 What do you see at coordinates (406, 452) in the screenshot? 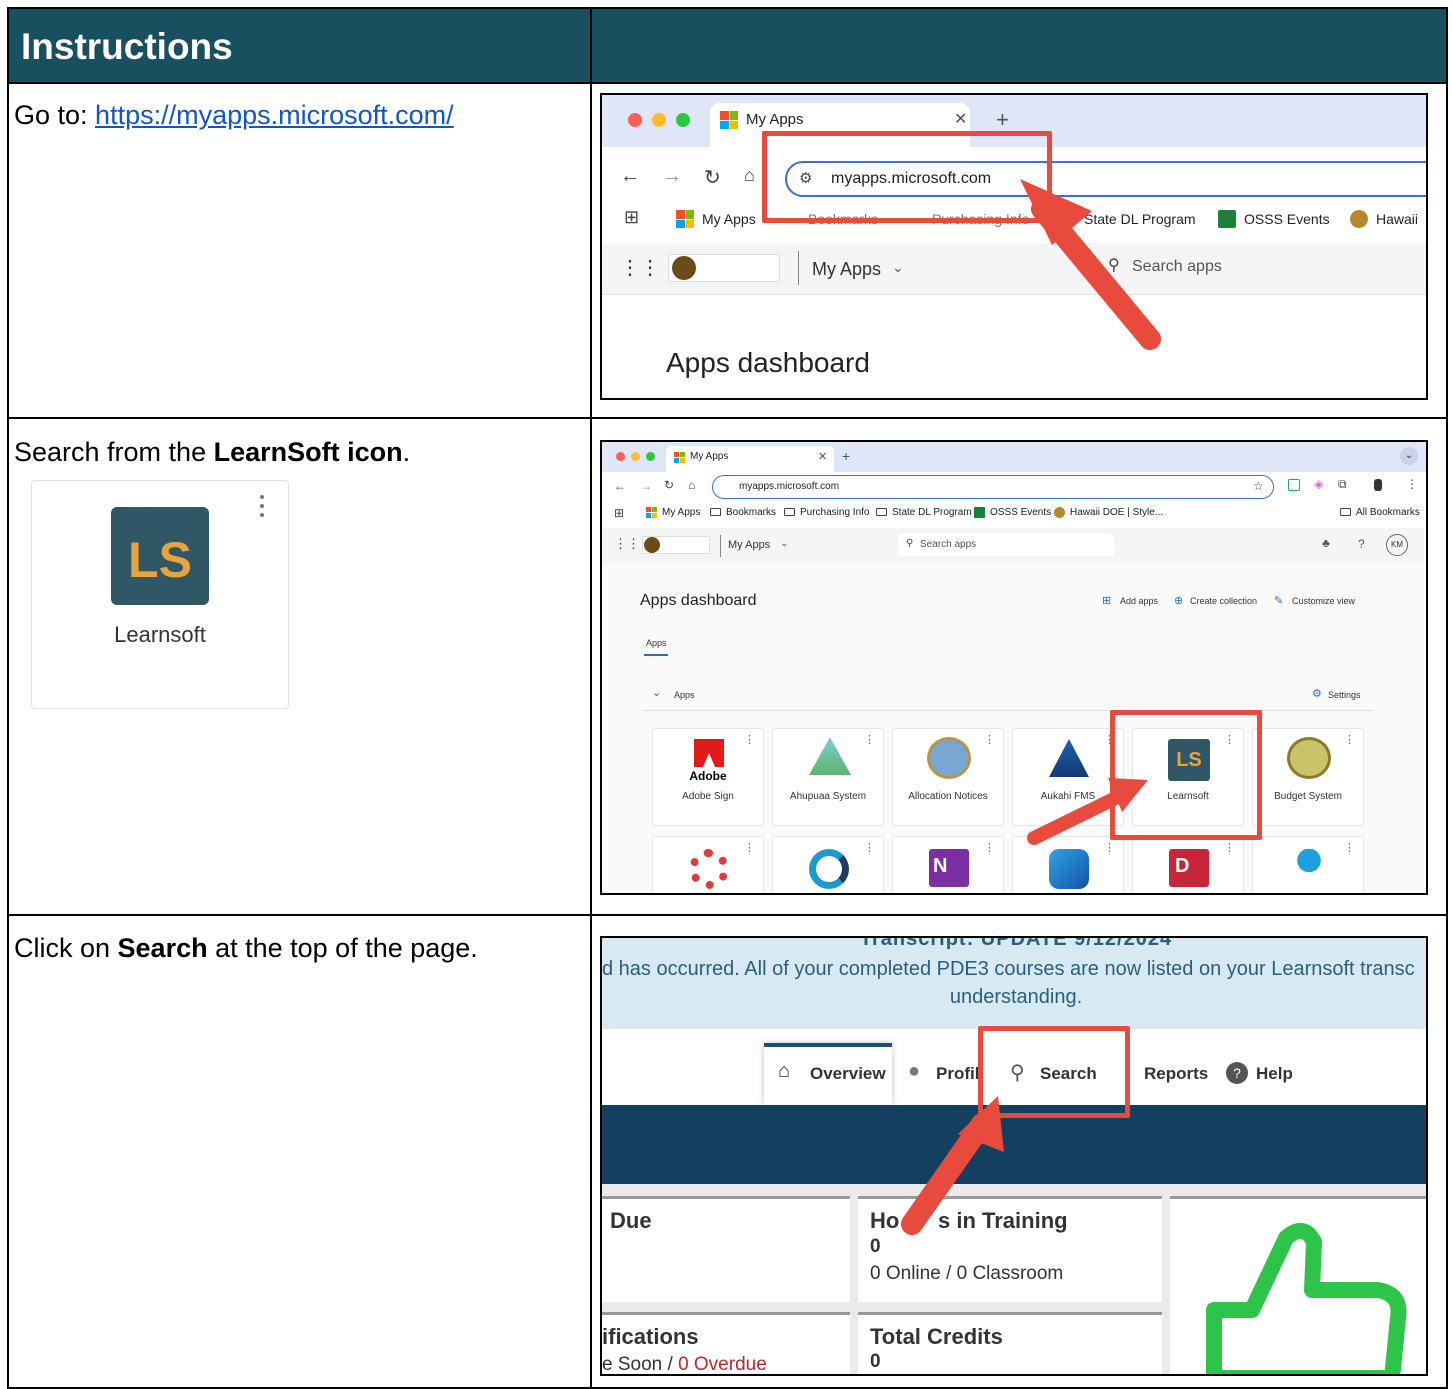
I see `instruction-text: .` at bounding box center [406, 452].